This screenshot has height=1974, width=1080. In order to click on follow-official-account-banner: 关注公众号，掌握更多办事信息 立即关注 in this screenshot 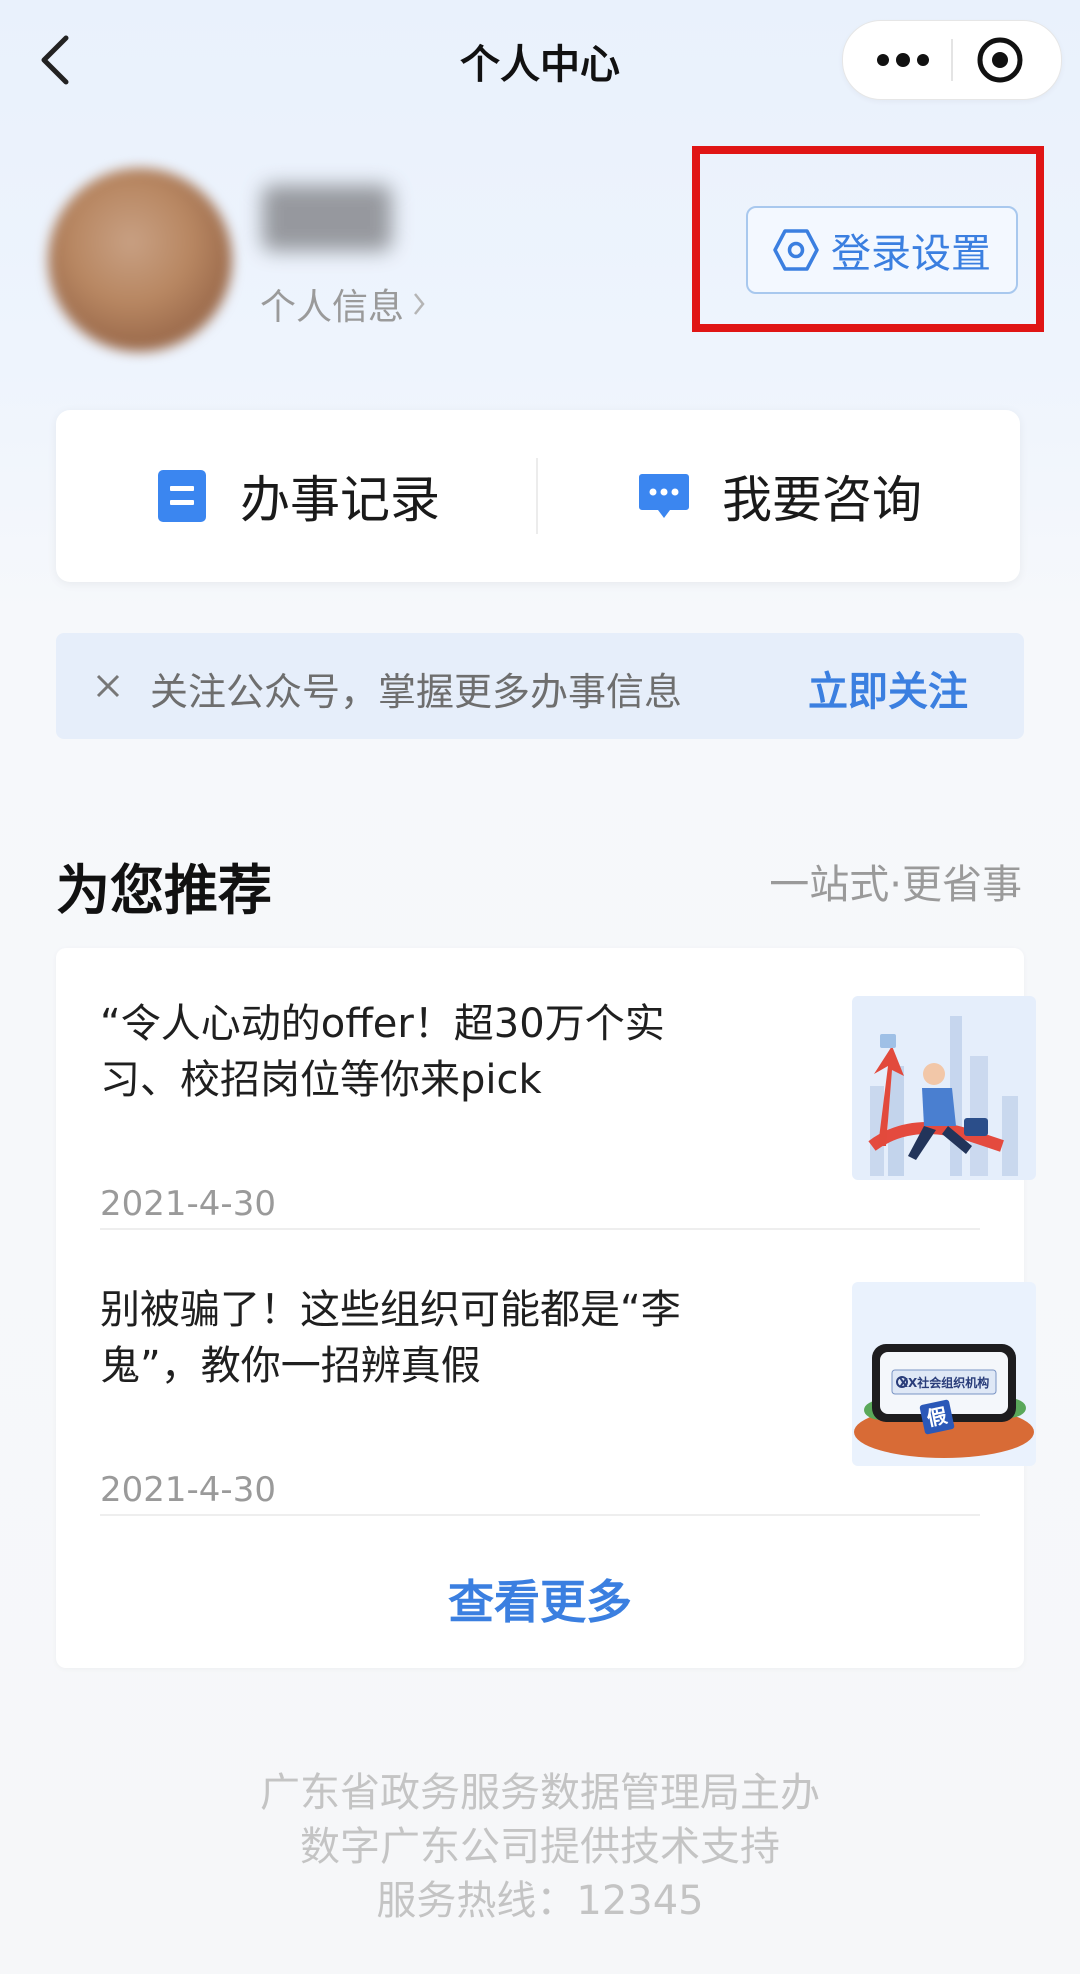, I will do `click(540, 686)`.